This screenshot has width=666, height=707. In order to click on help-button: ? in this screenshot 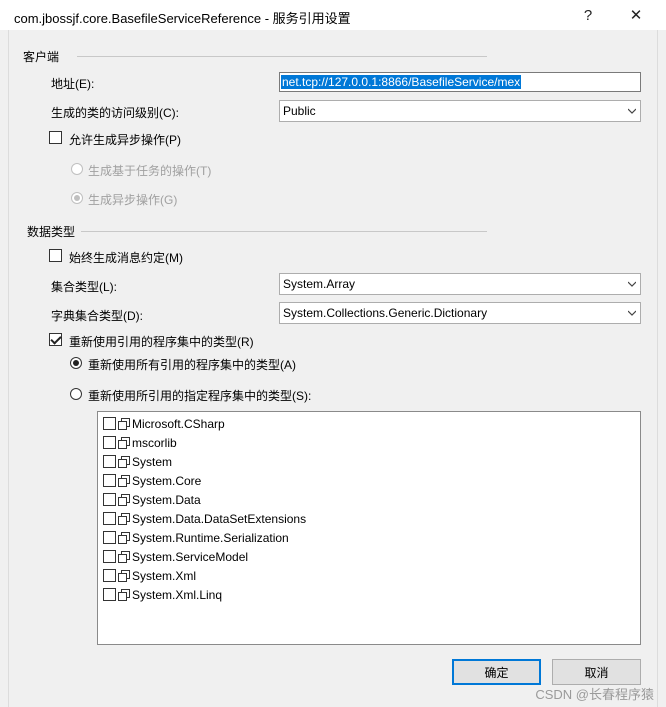, I will do `click(588, 15)`.